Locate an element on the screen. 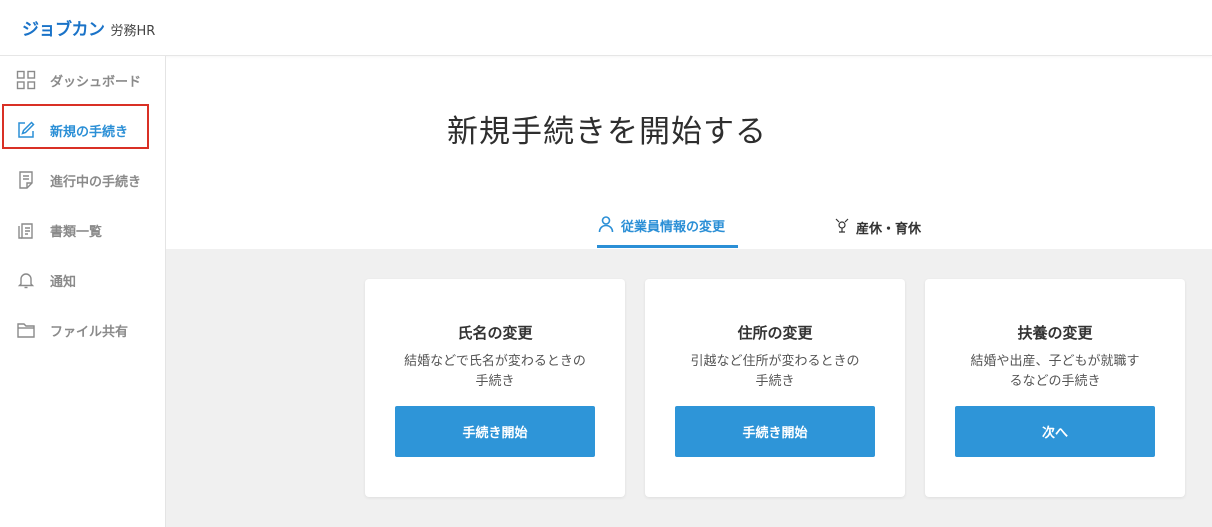  card-desc-line: るなどの手続き is located at coordinates (1055, 381).